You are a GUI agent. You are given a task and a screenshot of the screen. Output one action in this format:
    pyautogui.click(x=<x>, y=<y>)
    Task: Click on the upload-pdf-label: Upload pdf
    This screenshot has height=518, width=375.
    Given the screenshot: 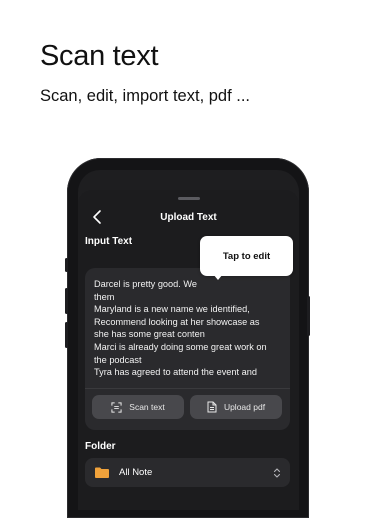 What is the action you would take?
    pyautogui.click(x=244, y=407)
    